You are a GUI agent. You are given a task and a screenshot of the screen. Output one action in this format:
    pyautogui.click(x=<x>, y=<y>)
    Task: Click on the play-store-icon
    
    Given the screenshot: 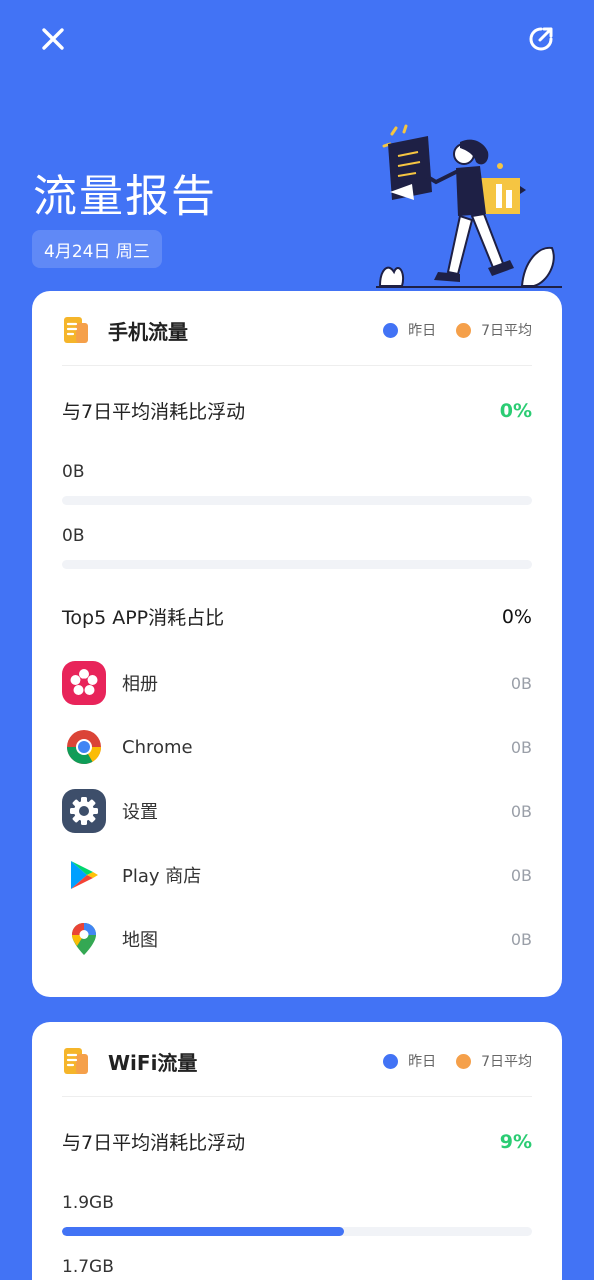 What is the action you would take?
    pyautogui.click(x=84, y=875)
    